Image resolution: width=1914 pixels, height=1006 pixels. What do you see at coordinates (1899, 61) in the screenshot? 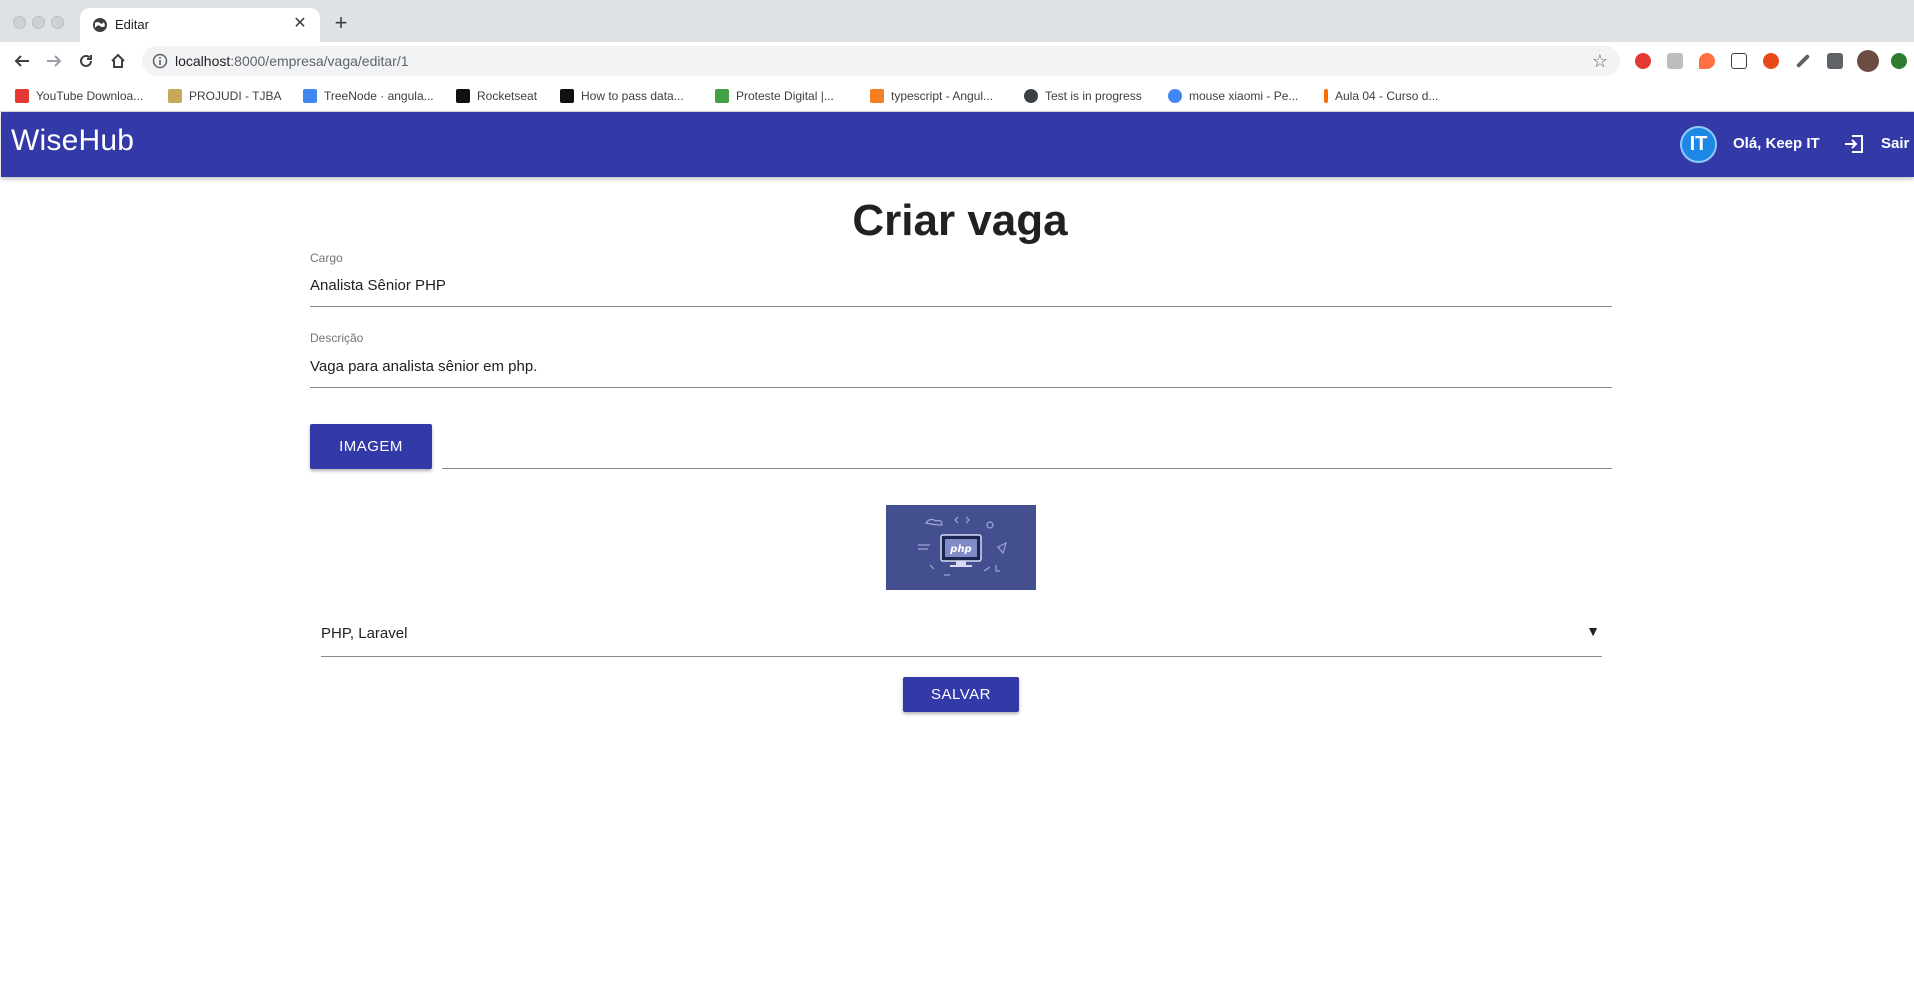
I see `update-icon` at bounding box center [1899, 61].